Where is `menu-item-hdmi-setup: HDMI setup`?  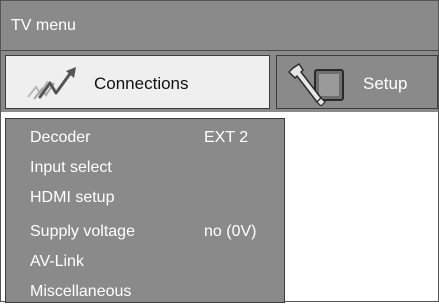
menu-item-hdmi-setup: HDMI setup is located at coordinates (145, 198).